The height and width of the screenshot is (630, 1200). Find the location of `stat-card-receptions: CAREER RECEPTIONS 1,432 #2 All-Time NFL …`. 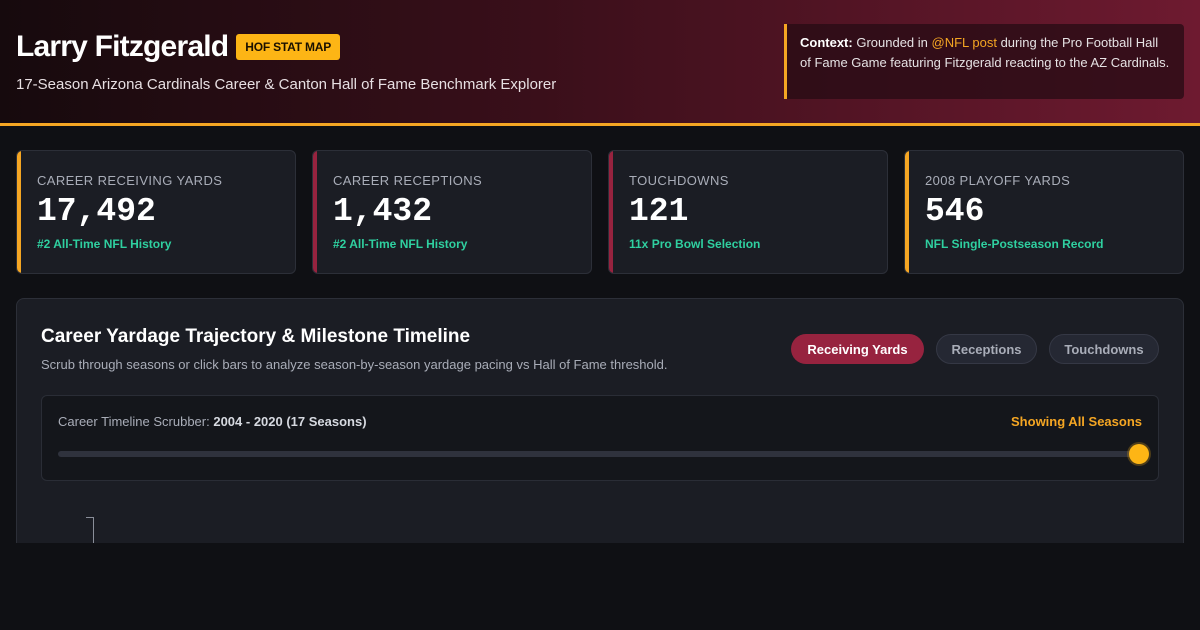

stat-card-receptions: CAREER RECEPTIONS 1,432 #2 All-Time NFL … is located at coordinates (452, 212).